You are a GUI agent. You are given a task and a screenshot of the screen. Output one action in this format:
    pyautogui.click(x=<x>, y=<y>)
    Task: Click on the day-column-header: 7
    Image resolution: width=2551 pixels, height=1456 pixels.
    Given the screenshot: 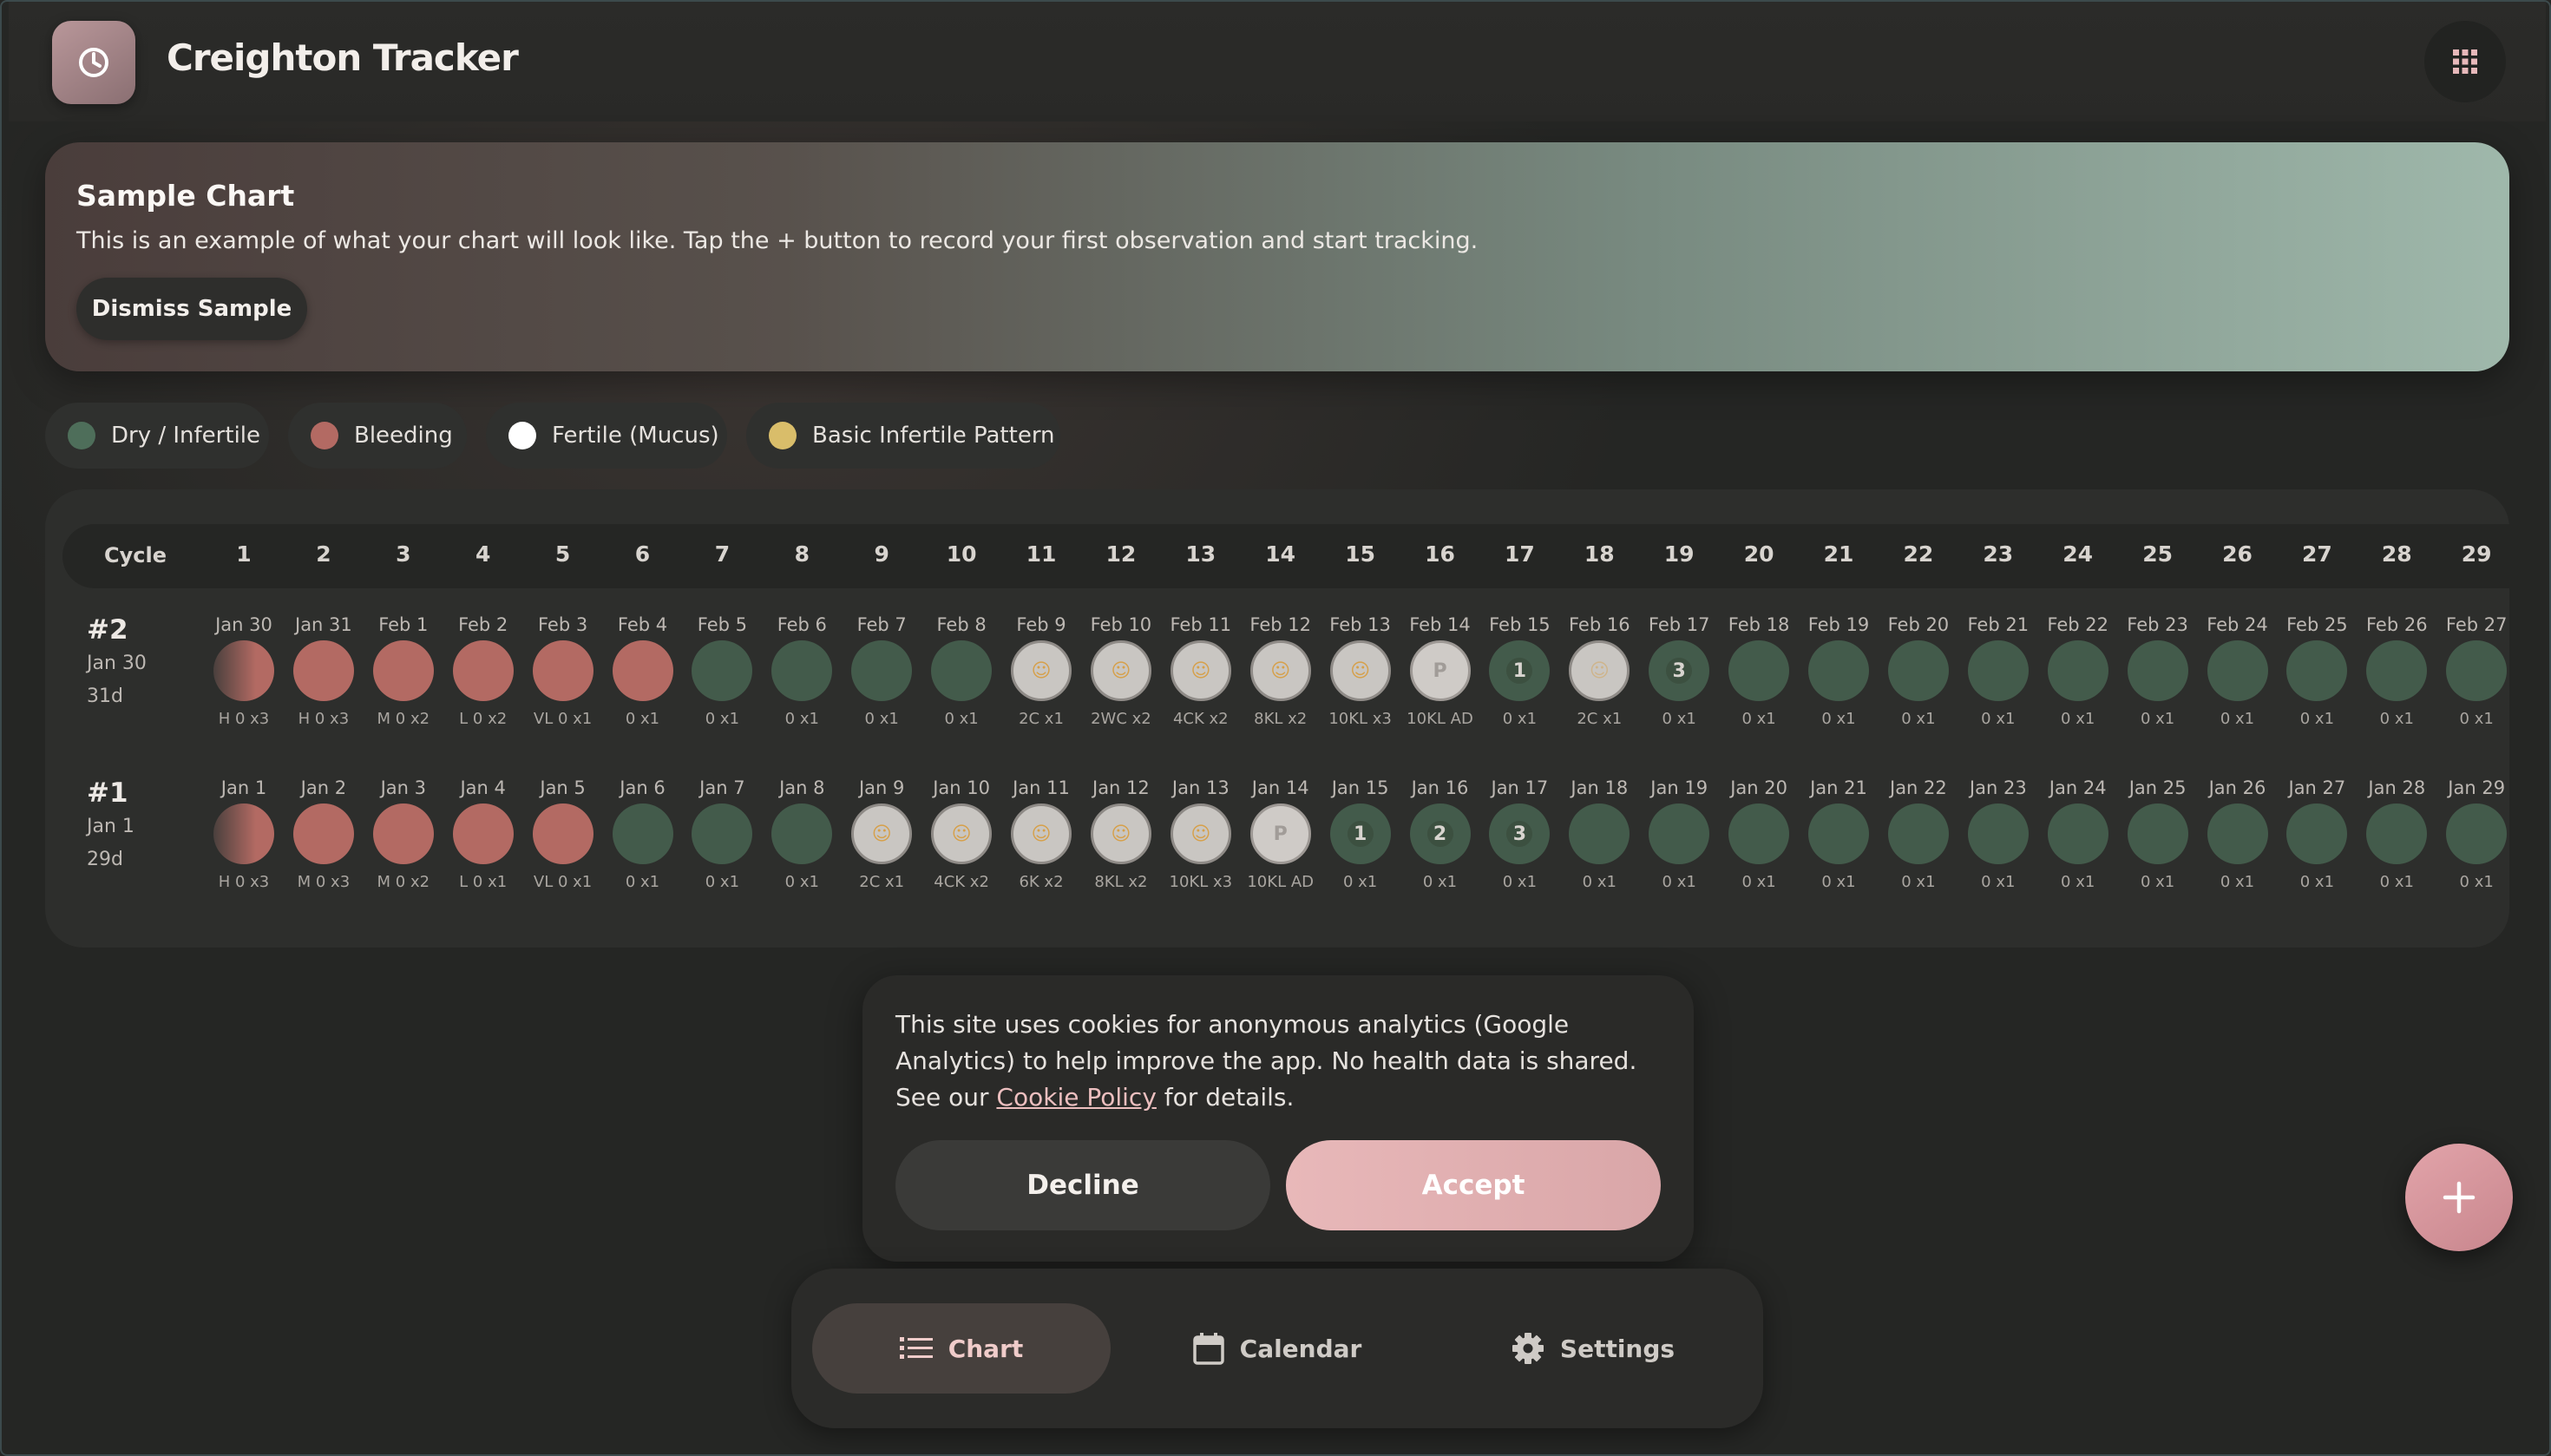 What is the action you would take?
    pyautogui.click(x=722, y=554)
    